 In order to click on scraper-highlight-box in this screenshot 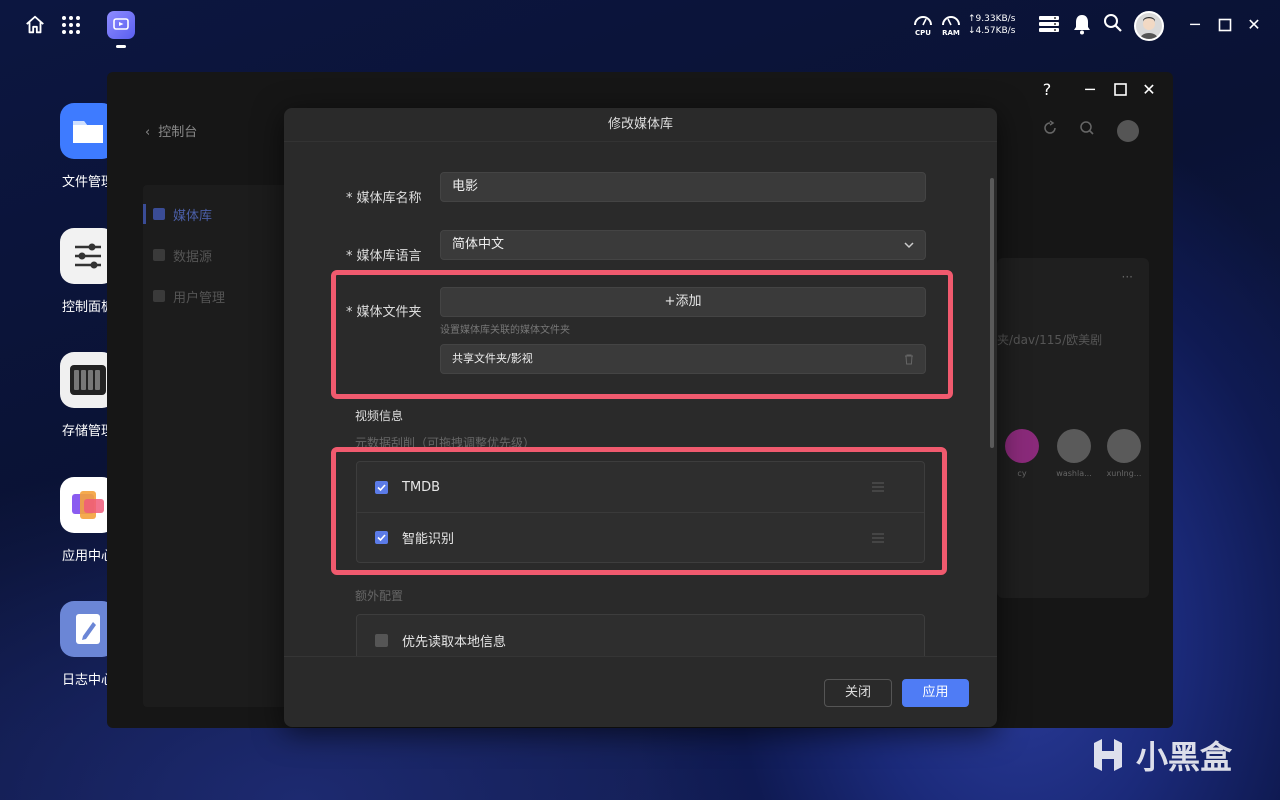, I will do `click(639, 511)`.